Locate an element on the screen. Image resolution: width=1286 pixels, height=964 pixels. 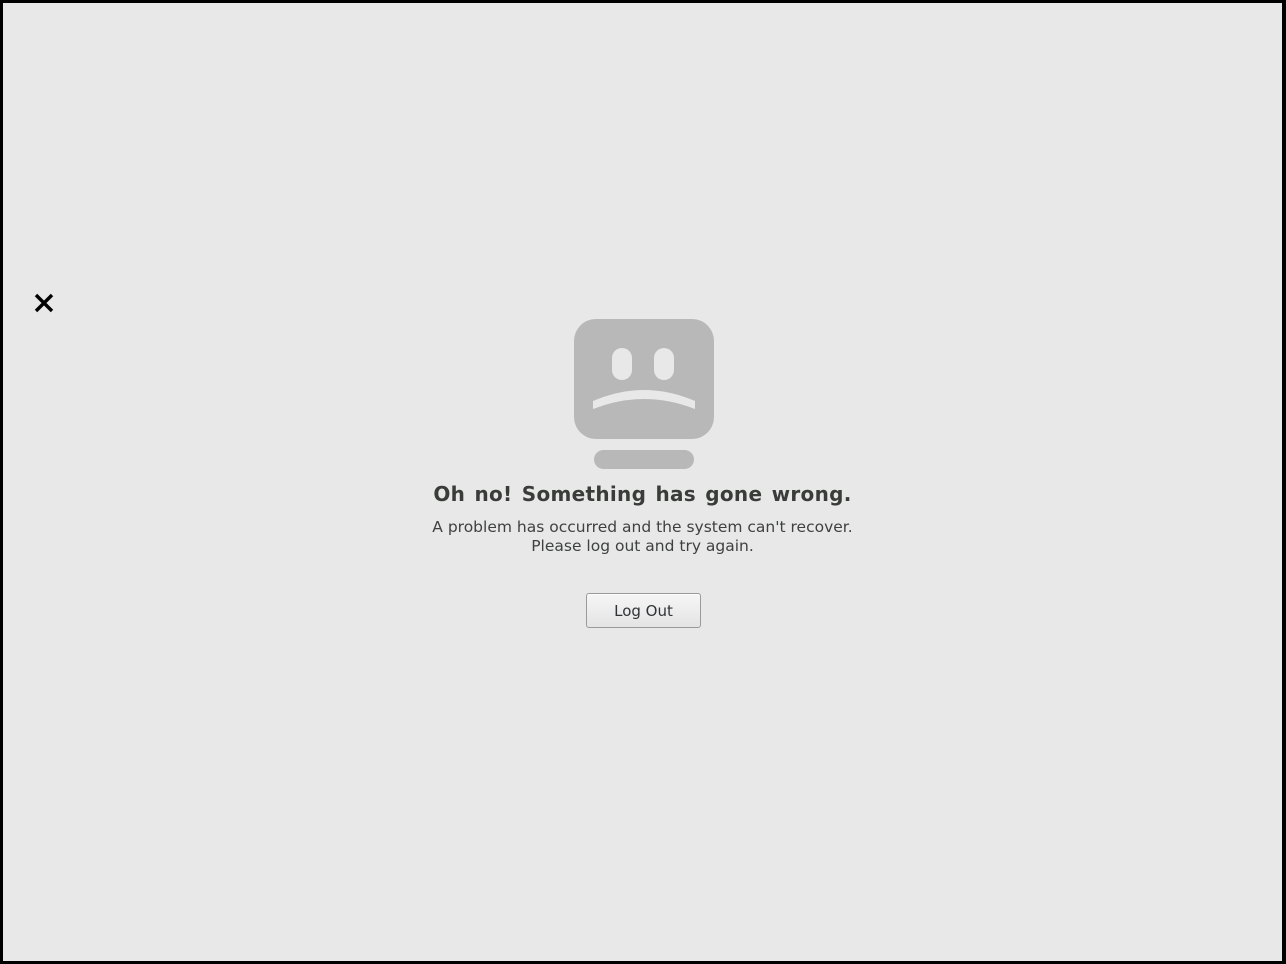
close-icon is located at coordinates (44, 303).